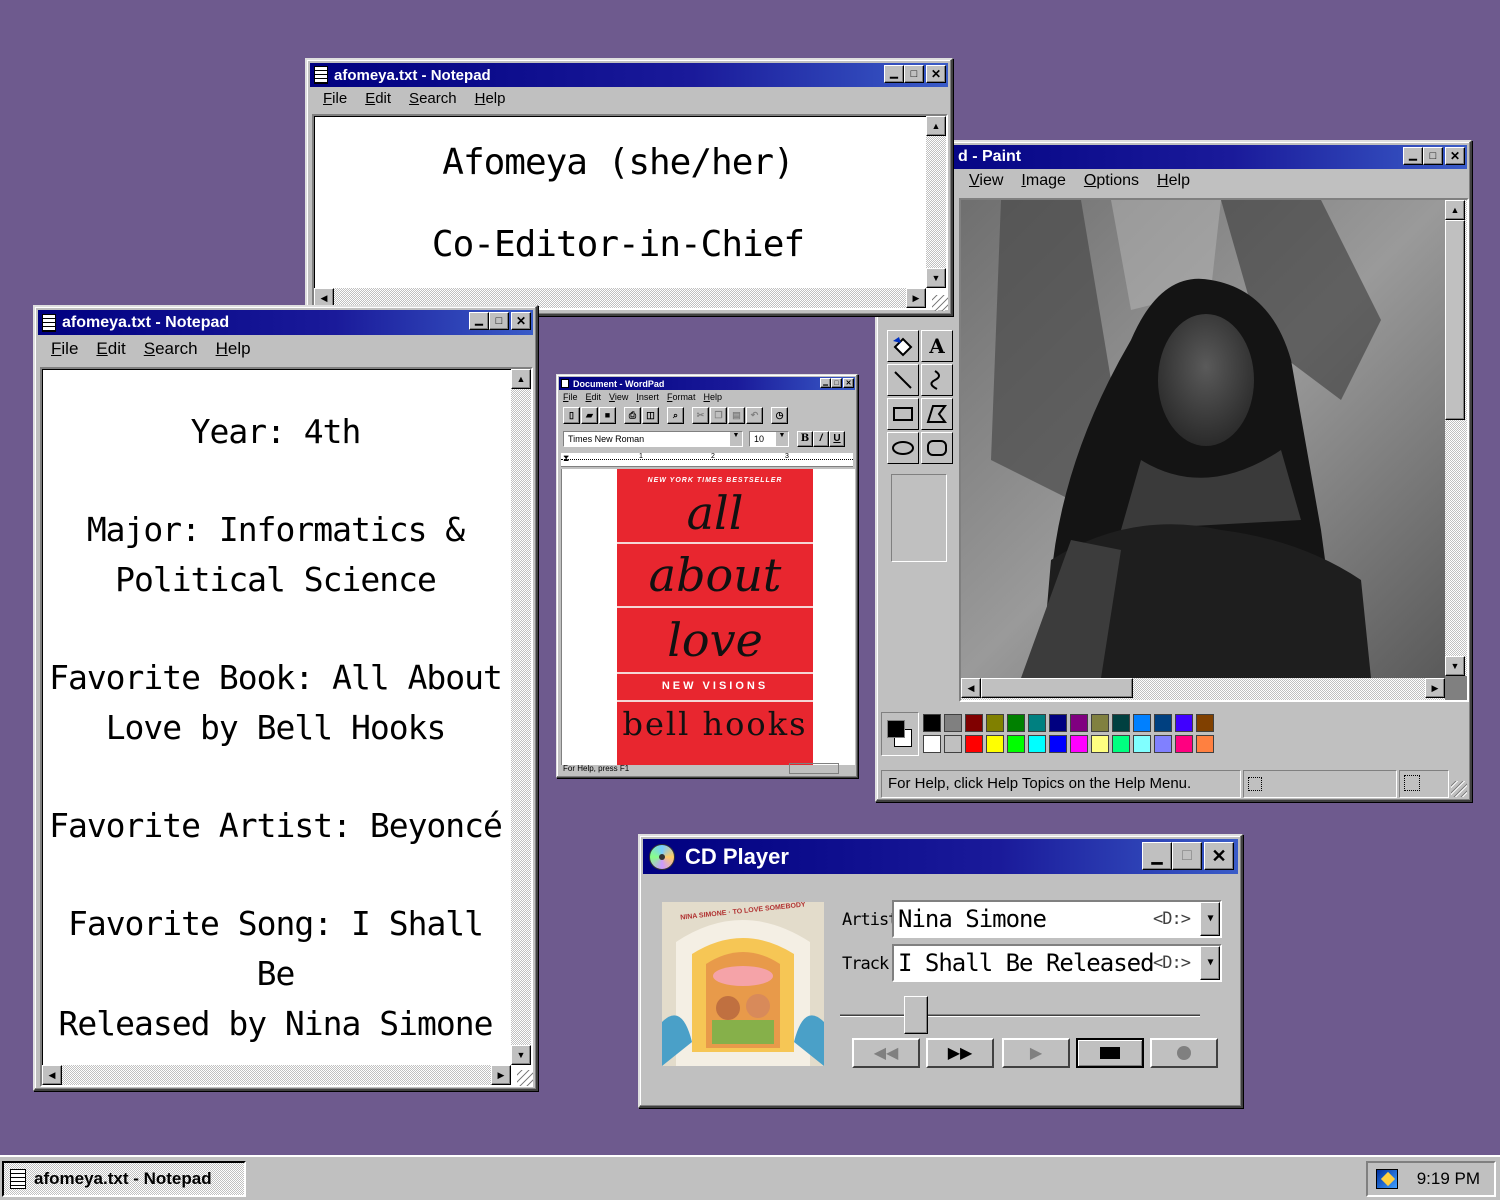 This screenshot has width=1500, height=1200. Describe the element at coordinates (886, 1053) in the screenshot. I see `rewind-button: ◀◀` at that location.